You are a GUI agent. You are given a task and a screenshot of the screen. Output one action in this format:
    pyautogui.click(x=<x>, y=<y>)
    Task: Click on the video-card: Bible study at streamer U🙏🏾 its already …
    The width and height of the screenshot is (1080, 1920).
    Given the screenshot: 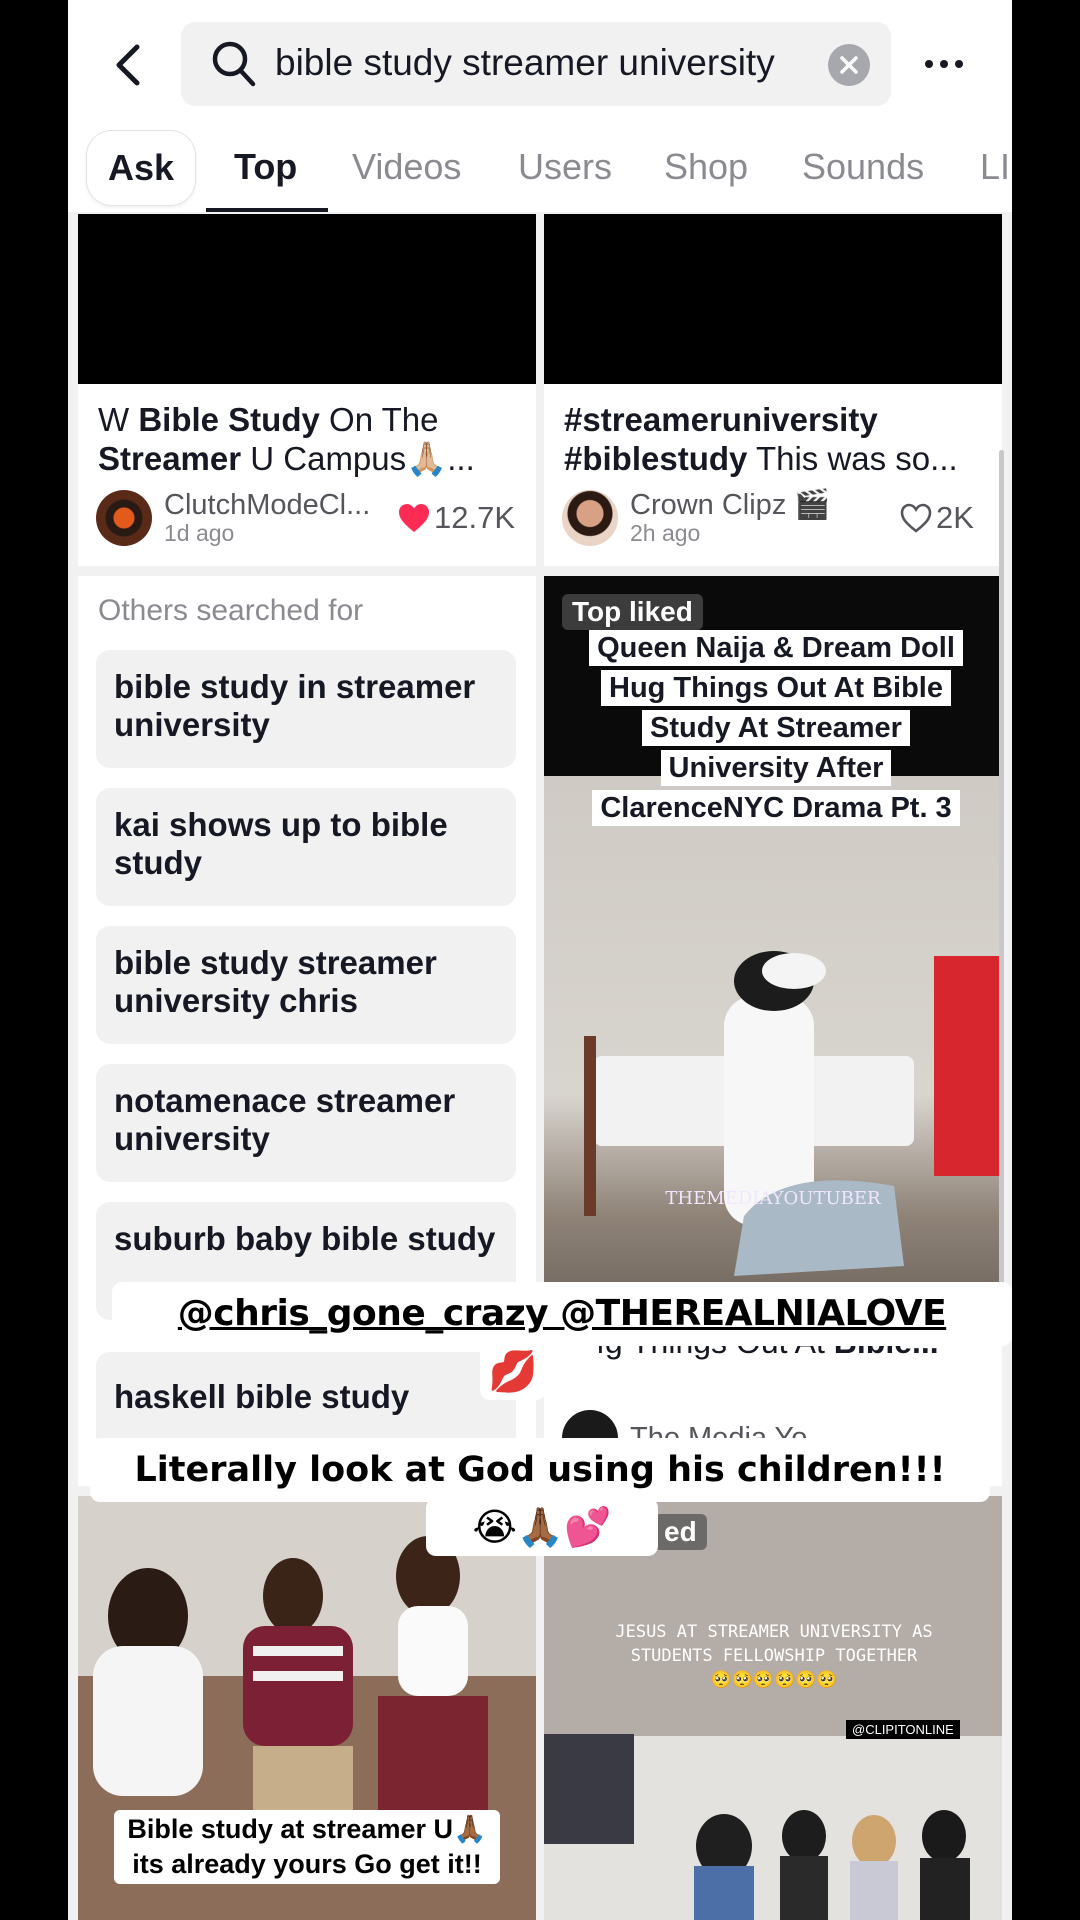 What is the action you would take?
    pyautogui.click(x=307, y=1708)
    